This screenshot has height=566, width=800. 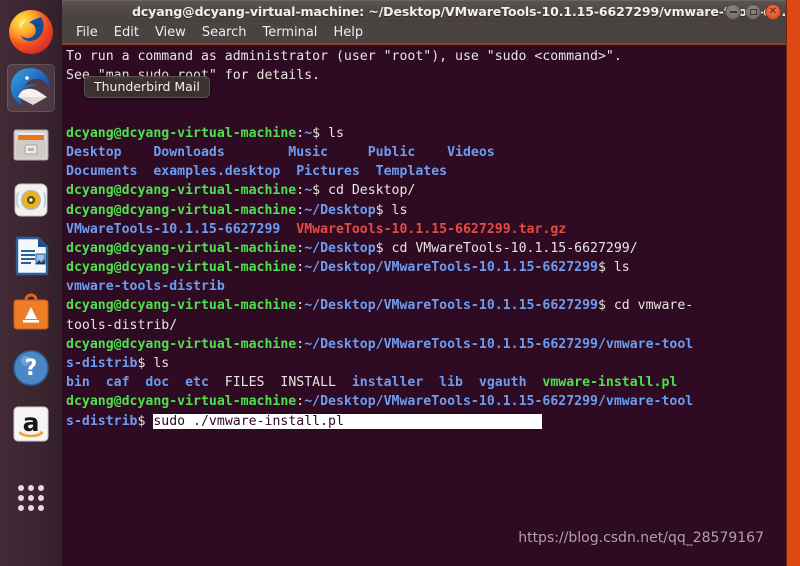 What do you see at coordinates (506, 248) in the screenshot?
I see `terminal-text-plain: $ cd VMwareTools-10.1.15-6627299/` at bounding box center [506, 248].